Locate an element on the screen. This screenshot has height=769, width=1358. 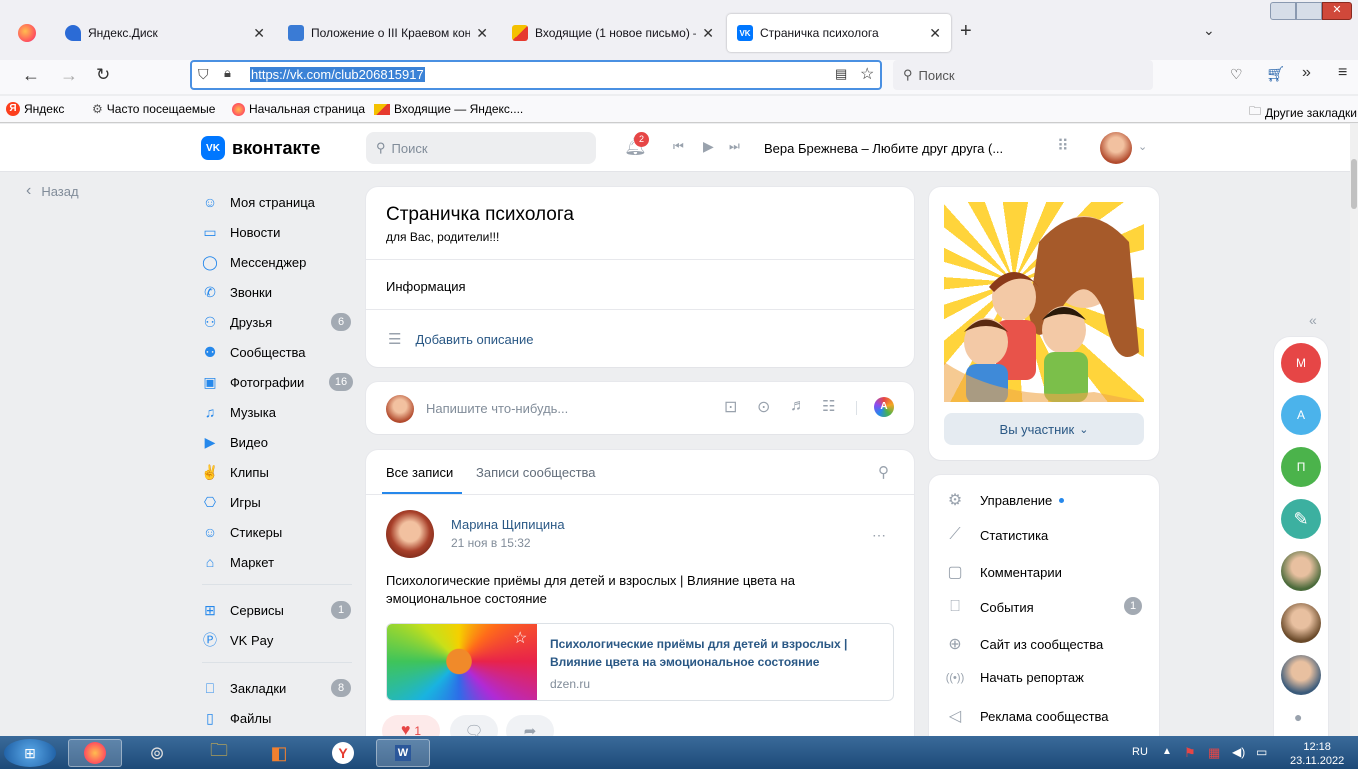
menu-item-ads: ◁ Реклама сообщества is located at coordinates (1026, 716).